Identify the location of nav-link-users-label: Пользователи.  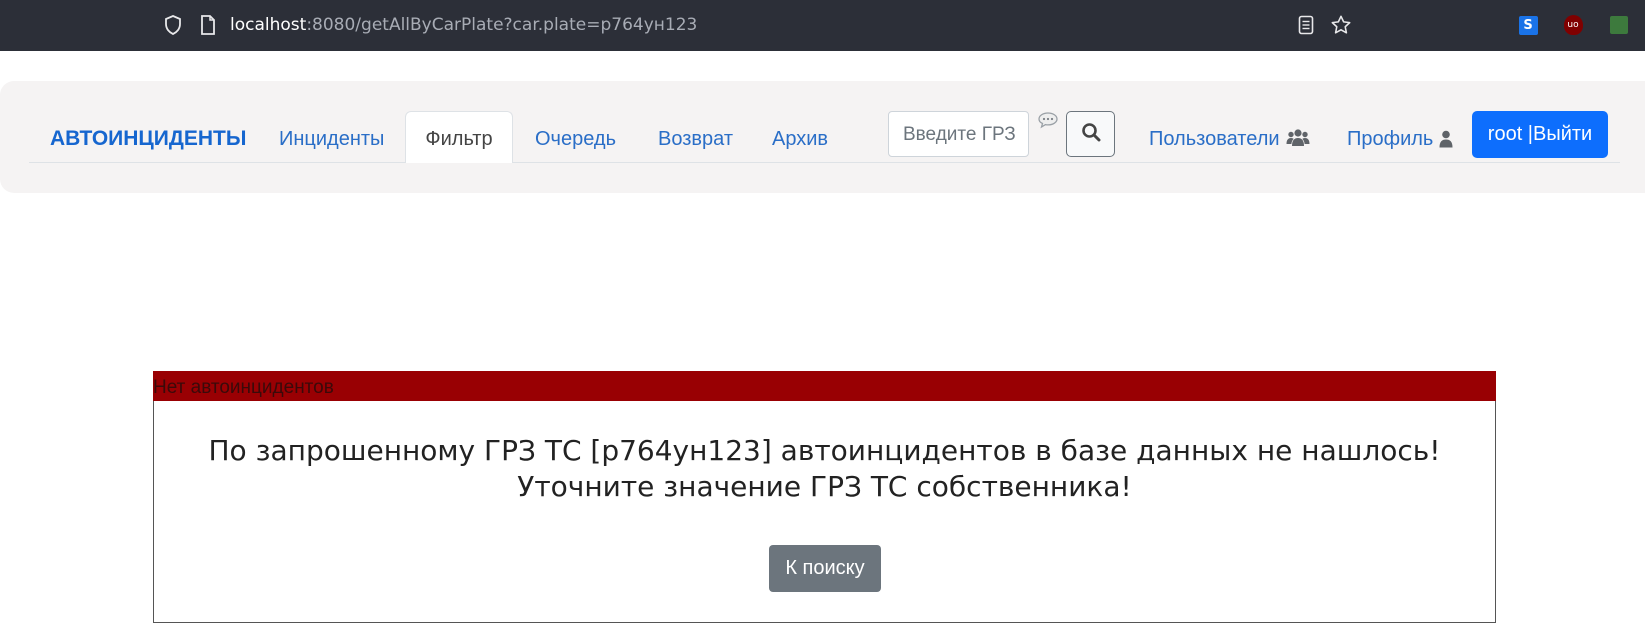
(1214, 139).